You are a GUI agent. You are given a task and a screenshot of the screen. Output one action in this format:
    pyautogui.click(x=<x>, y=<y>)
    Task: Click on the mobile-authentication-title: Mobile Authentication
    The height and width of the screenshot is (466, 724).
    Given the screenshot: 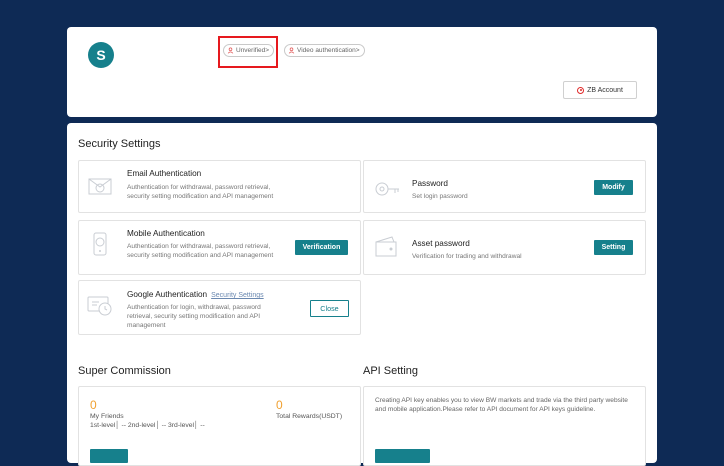 What is the action you would take?
    pyautogui.click(x=166, y=233)
    